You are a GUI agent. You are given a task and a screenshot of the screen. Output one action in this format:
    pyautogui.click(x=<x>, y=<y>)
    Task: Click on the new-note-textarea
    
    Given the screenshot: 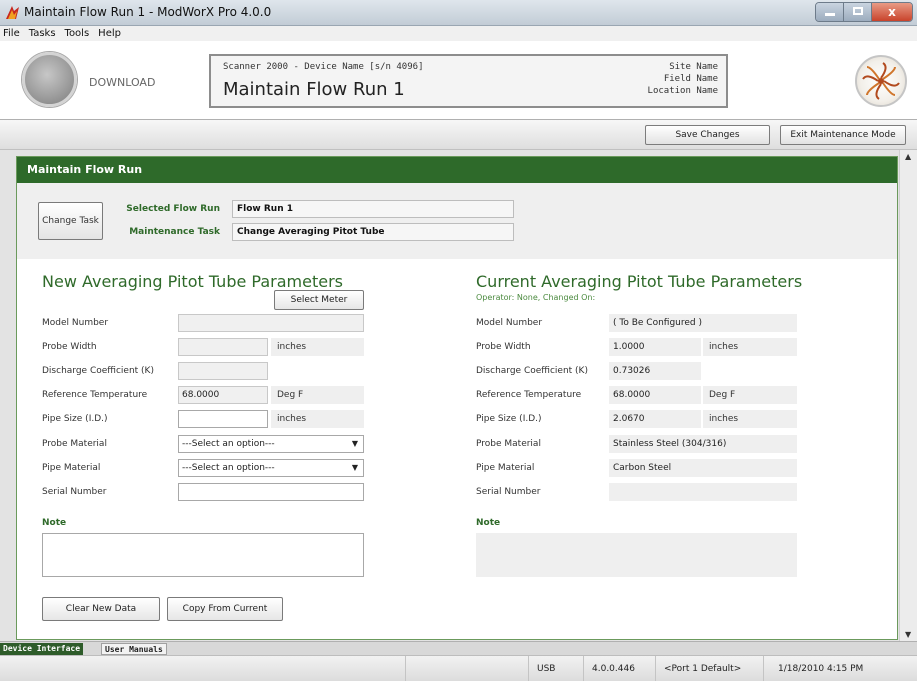 What is the action you would take?
    pyautogui.click(x=203, y=555)
    